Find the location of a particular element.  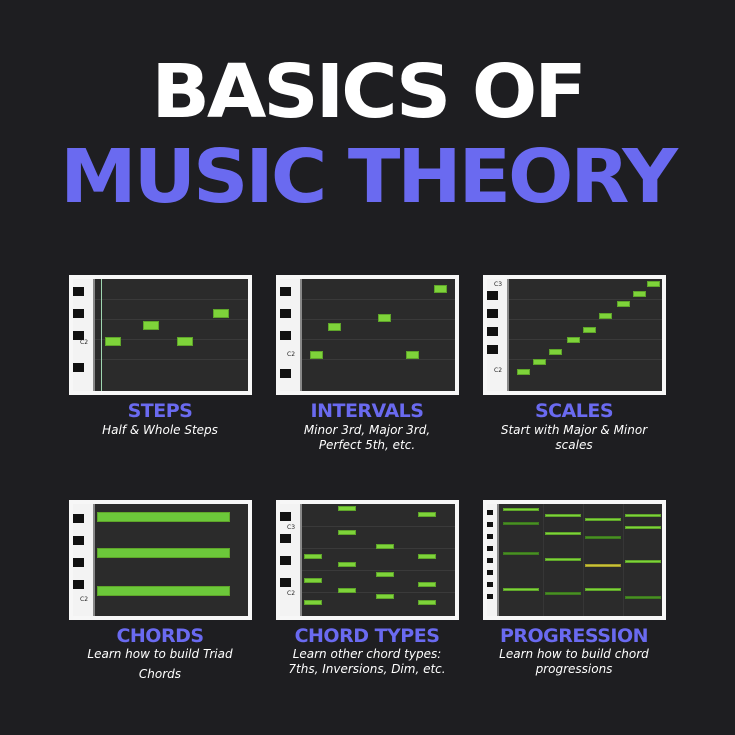

card-label-chords: CHORDS is located at coordinates (160, 636).